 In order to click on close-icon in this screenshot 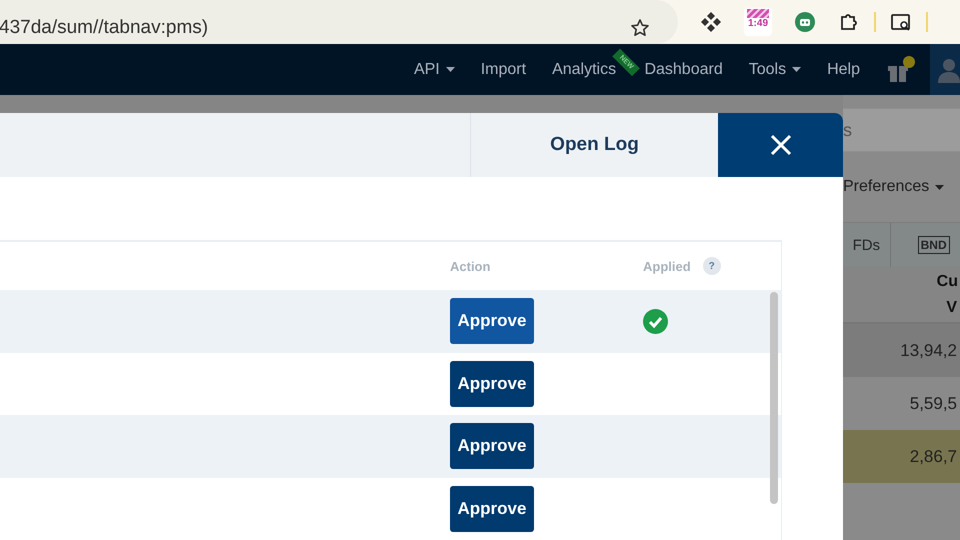, I will do `click(781, 145)`.